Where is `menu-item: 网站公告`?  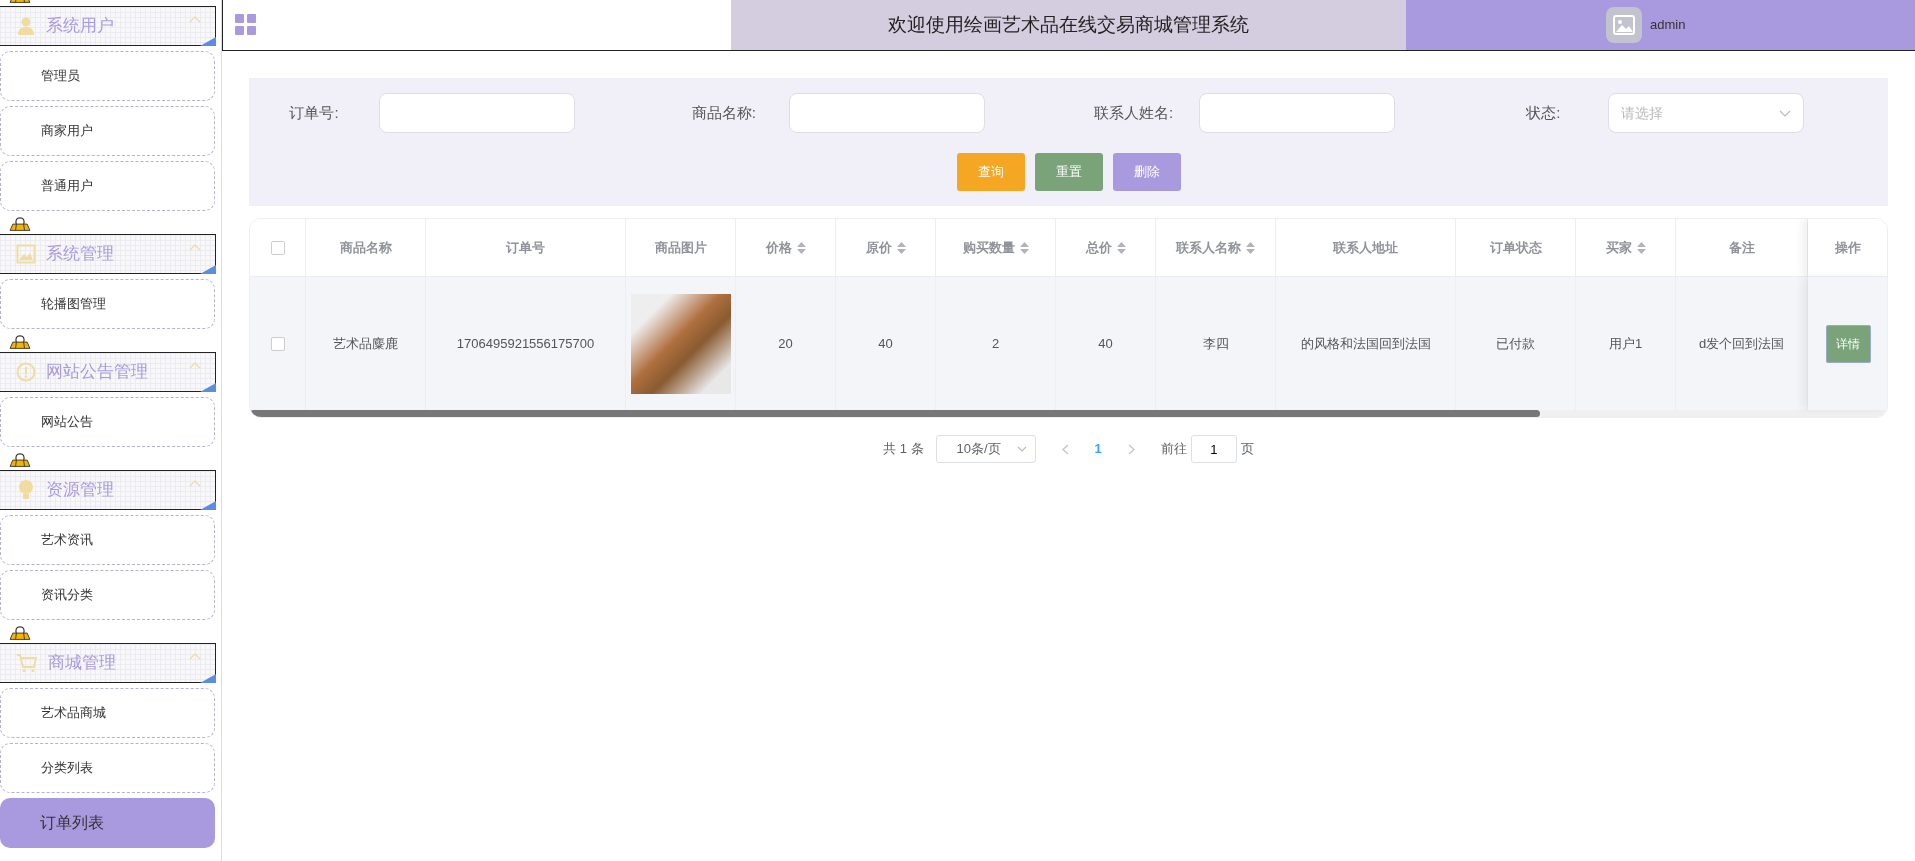 menu-item: 网站公告 is located at coordinates (107, 422).